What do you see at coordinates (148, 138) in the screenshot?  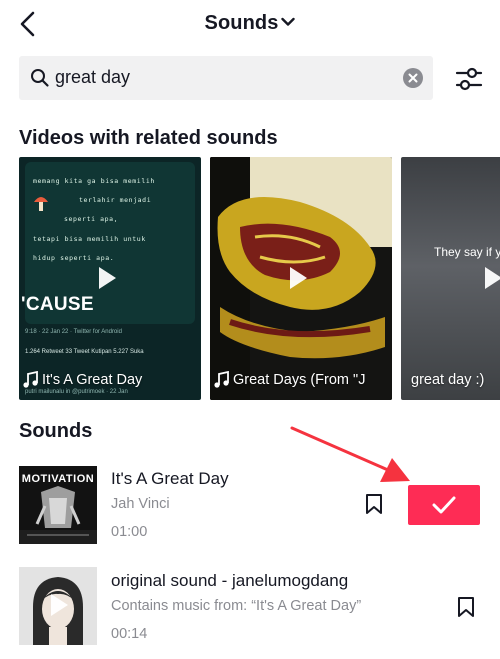 I see `videos-section-title: Videos with related sounds` at bounding box center [148, 138].